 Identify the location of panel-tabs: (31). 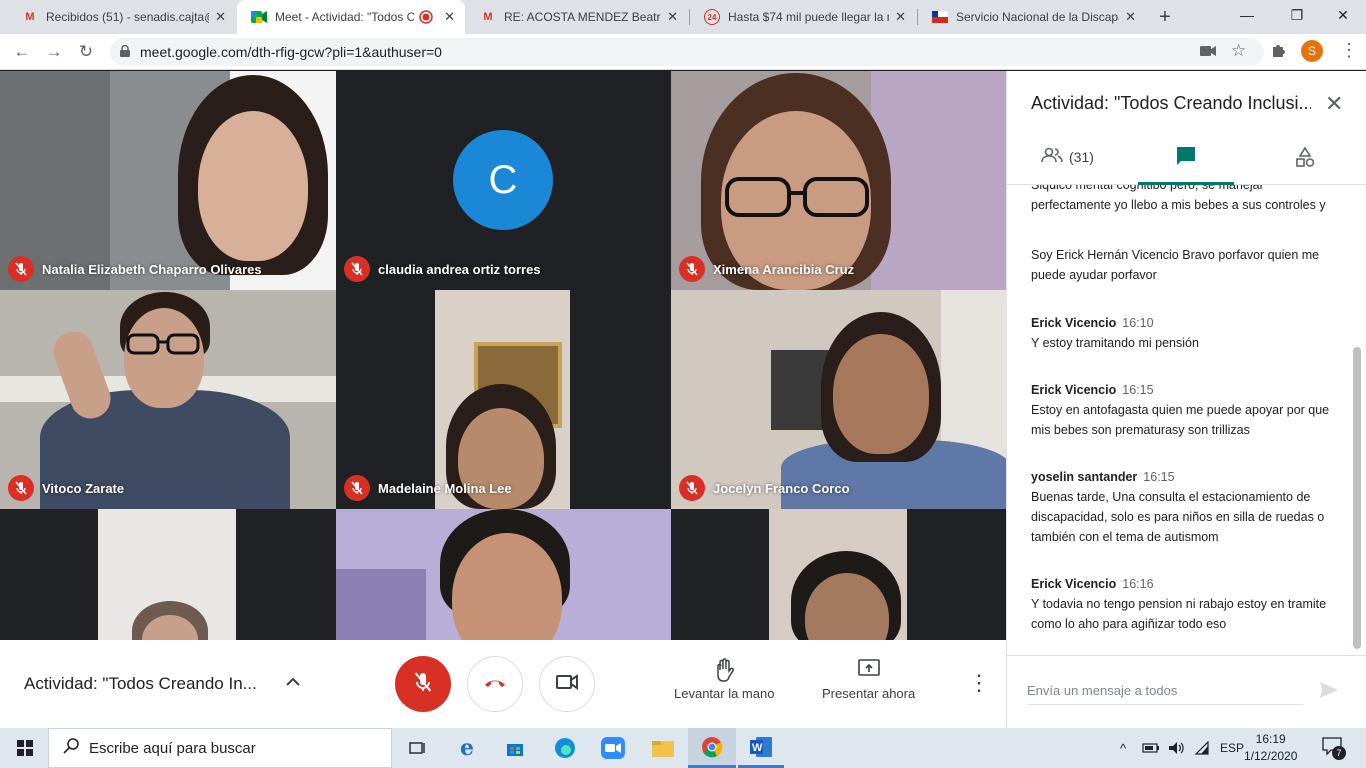
(1186, 161).